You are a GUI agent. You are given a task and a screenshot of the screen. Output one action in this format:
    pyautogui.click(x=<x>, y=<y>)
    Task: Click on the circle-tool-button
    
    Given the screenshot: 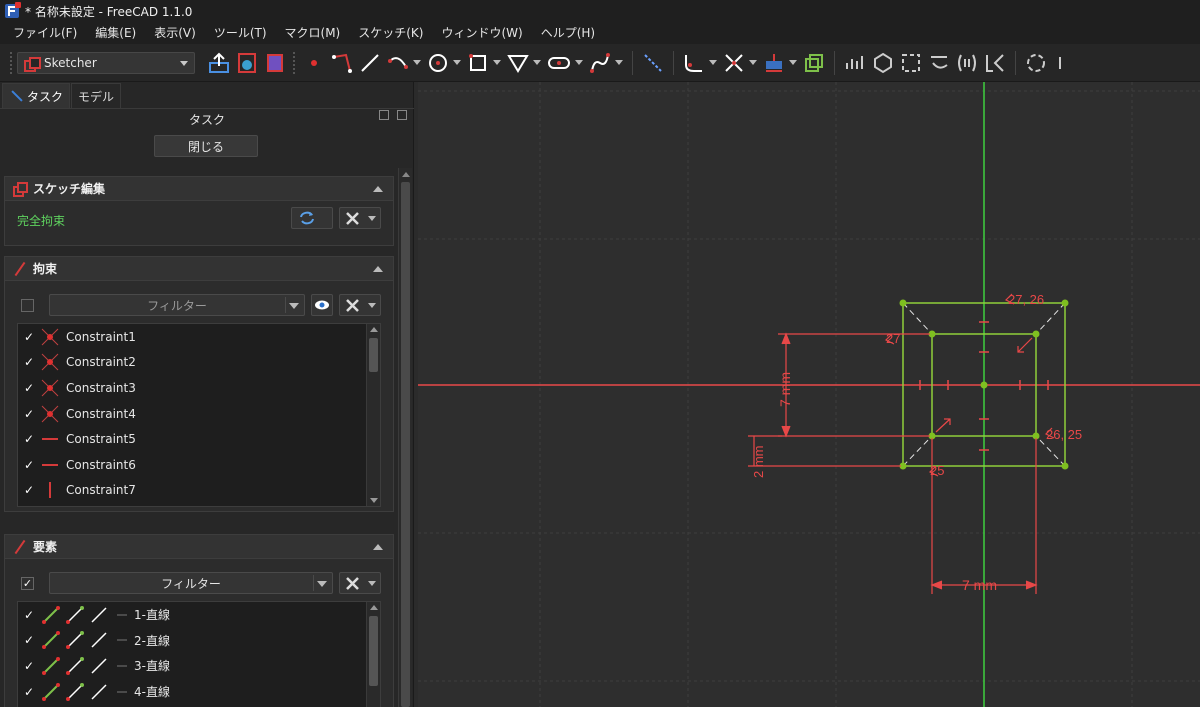 What is the action you would take?
    pyautogui.click(x=438, y=63)
    